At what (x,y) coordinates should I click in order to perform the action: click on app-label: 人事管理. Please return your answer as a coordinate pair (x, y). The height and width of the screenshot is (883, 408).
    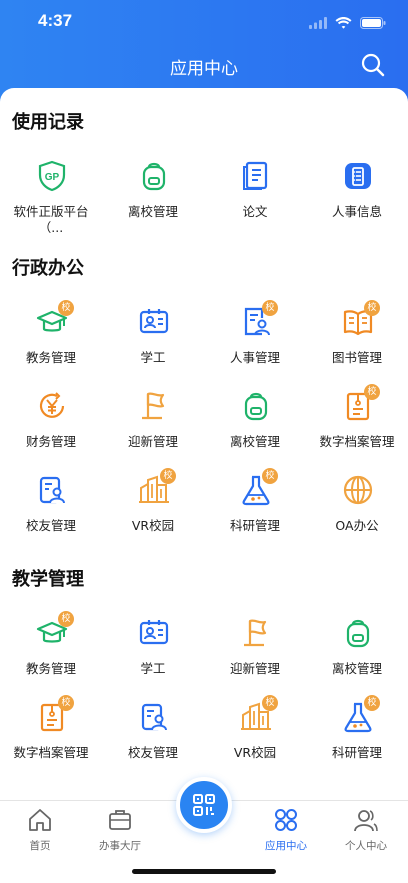
    Looking at the image, I should click on (254, 357).